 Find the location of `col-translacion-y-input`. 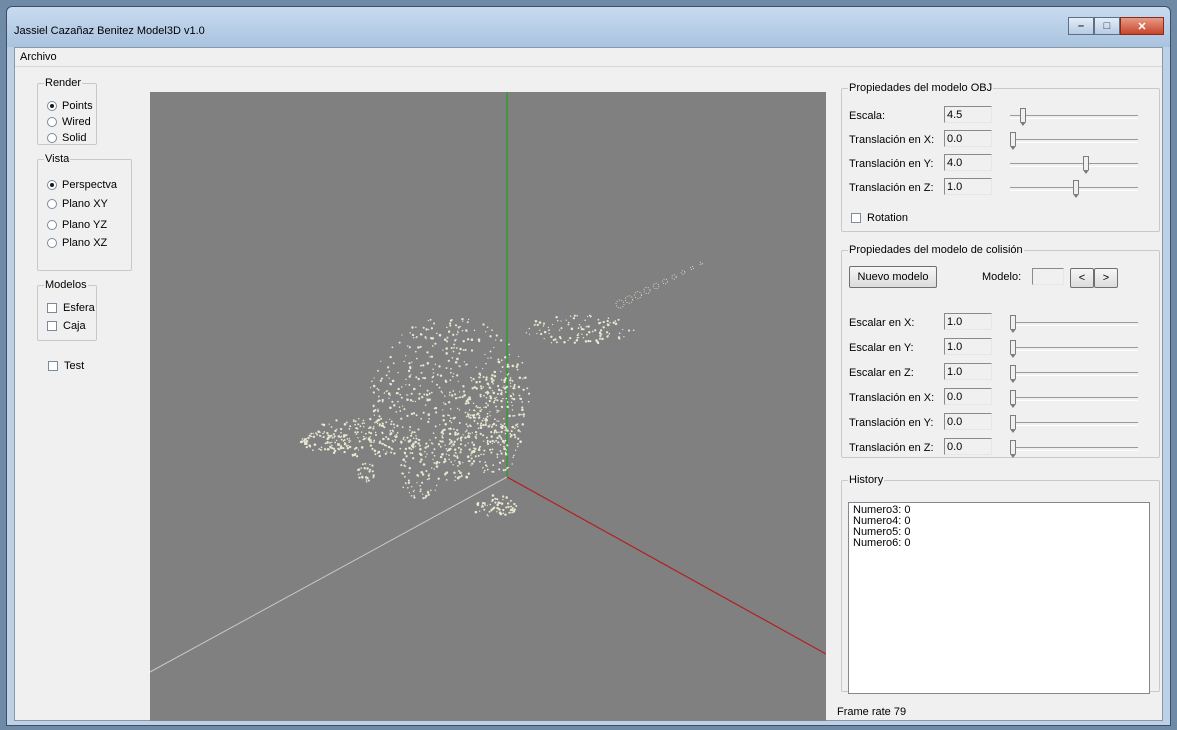

col-translacion-y-input is located at coordinates (968, 421).